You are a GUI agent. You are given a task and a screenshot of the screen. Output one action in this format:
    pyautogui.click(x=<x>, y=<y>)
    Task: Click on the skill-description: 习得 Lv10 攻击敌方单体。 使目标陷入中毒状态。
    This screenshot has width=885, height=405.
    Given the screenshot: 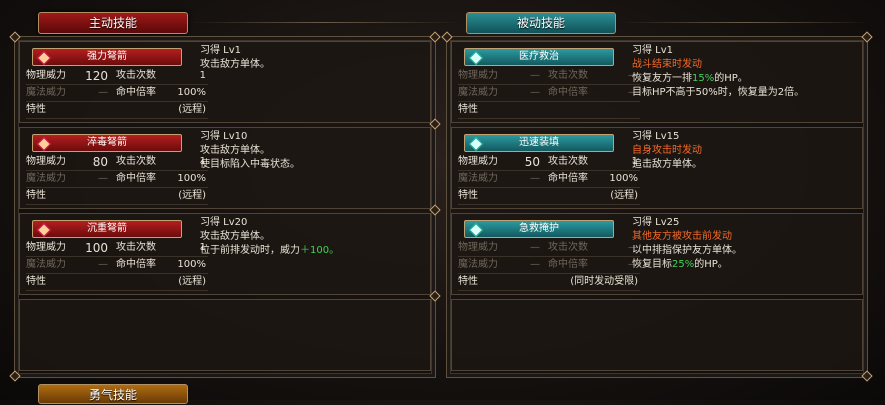 What is the action you would take?
    pyautogui.click(x=313, y=151)
    